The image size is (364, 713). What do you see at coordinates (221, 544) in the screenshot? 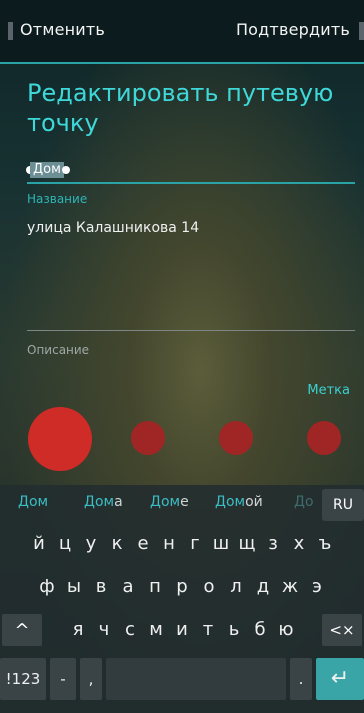
I see `key-ш: ш` at bounding box center [221, 544].